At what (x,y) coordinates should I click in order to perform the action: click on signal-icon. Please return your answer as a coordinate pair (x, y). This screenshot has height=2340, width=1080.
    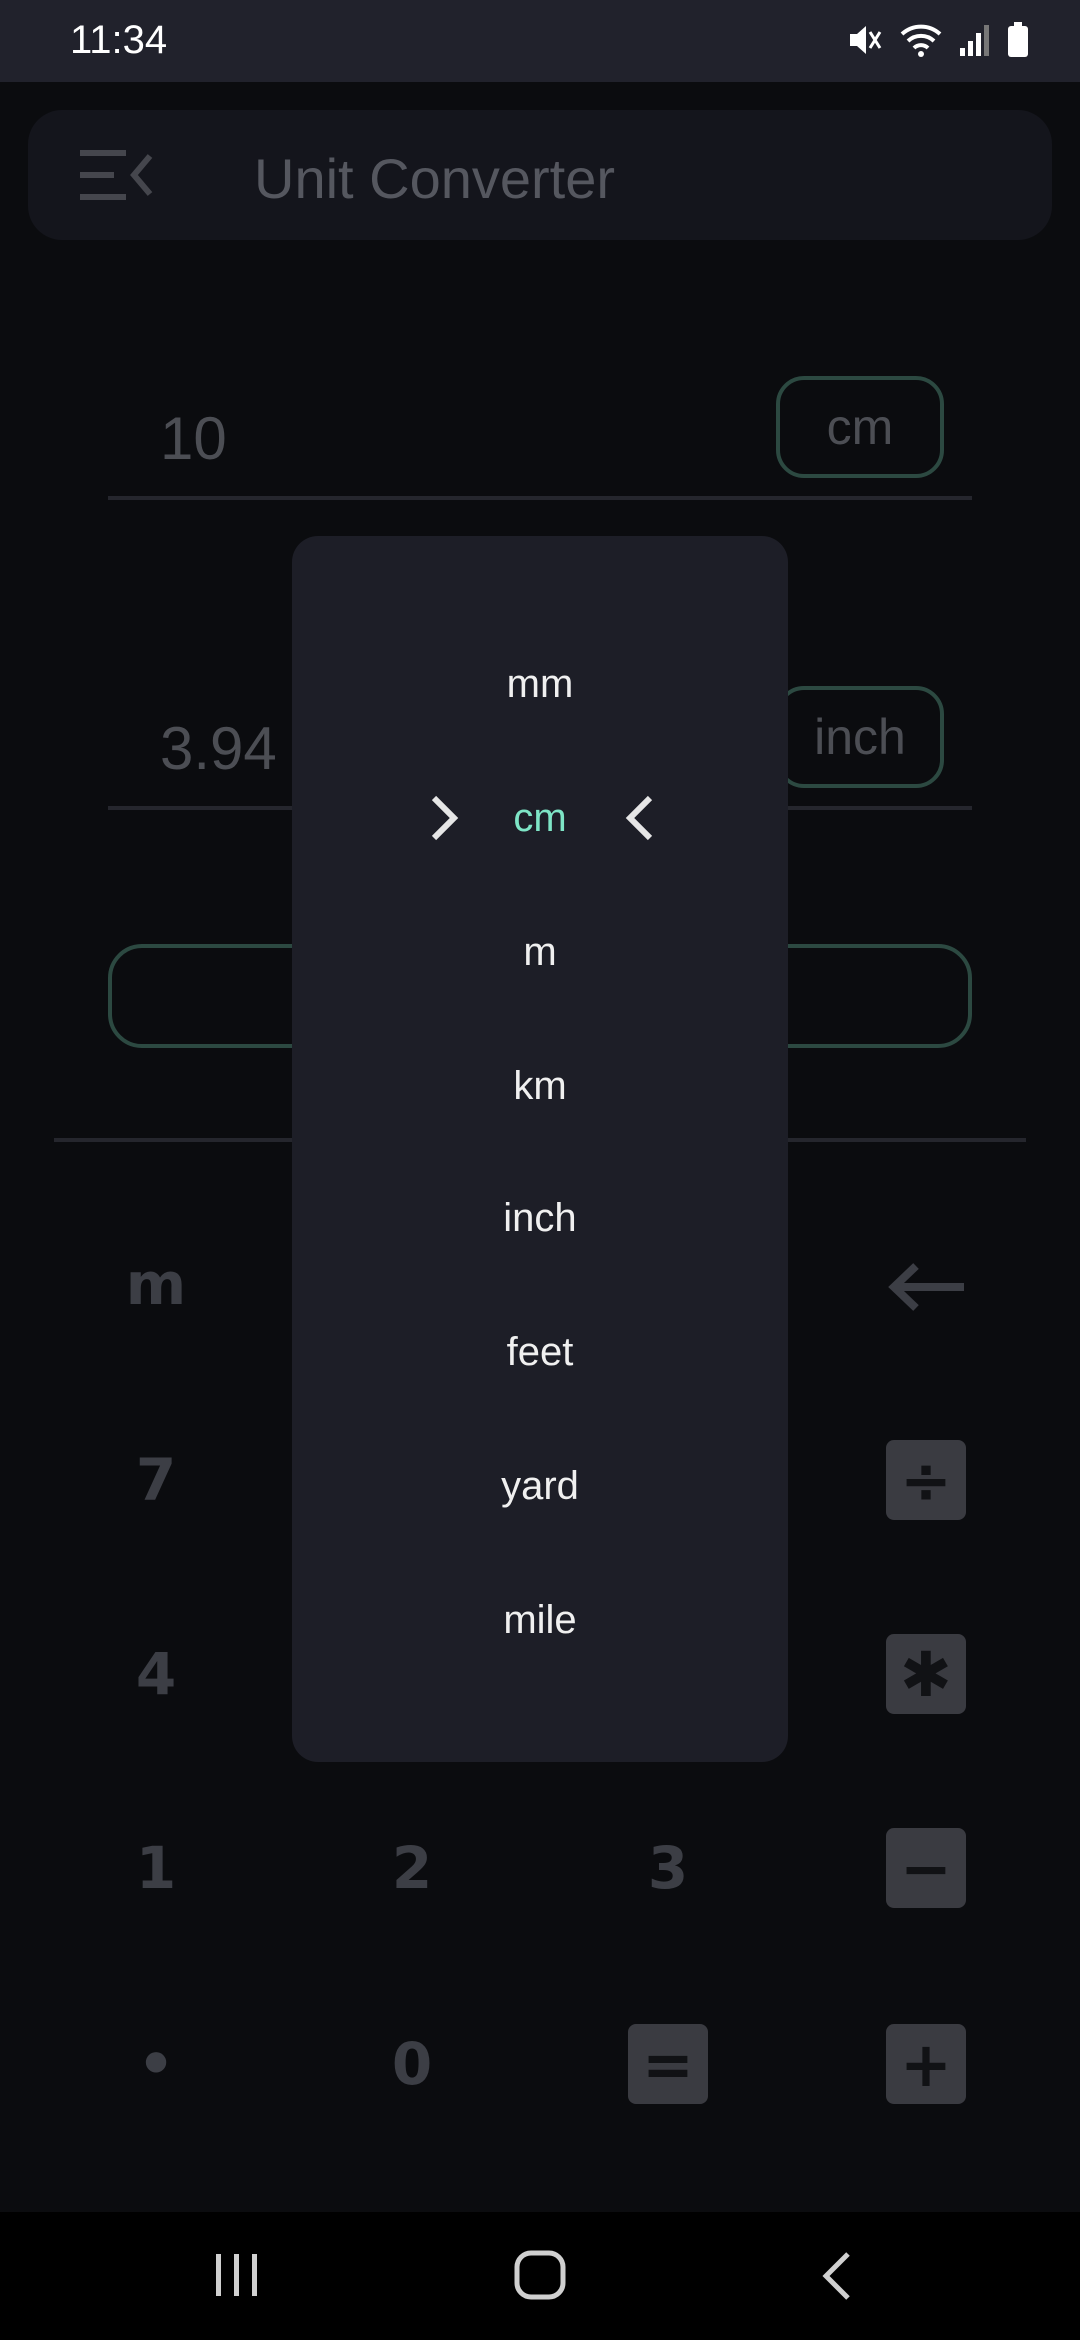
    Looking at the image, I should click on (974, 40).